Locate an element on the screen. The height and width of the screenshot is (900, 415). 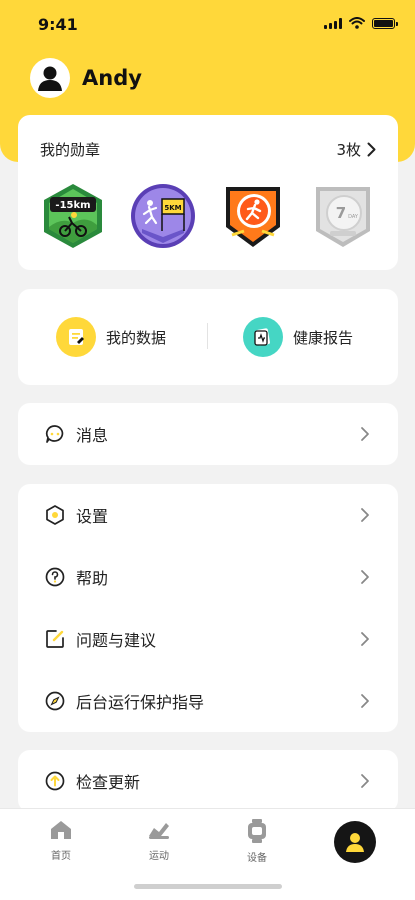
gear-icon is located at coordinates (55, 515).